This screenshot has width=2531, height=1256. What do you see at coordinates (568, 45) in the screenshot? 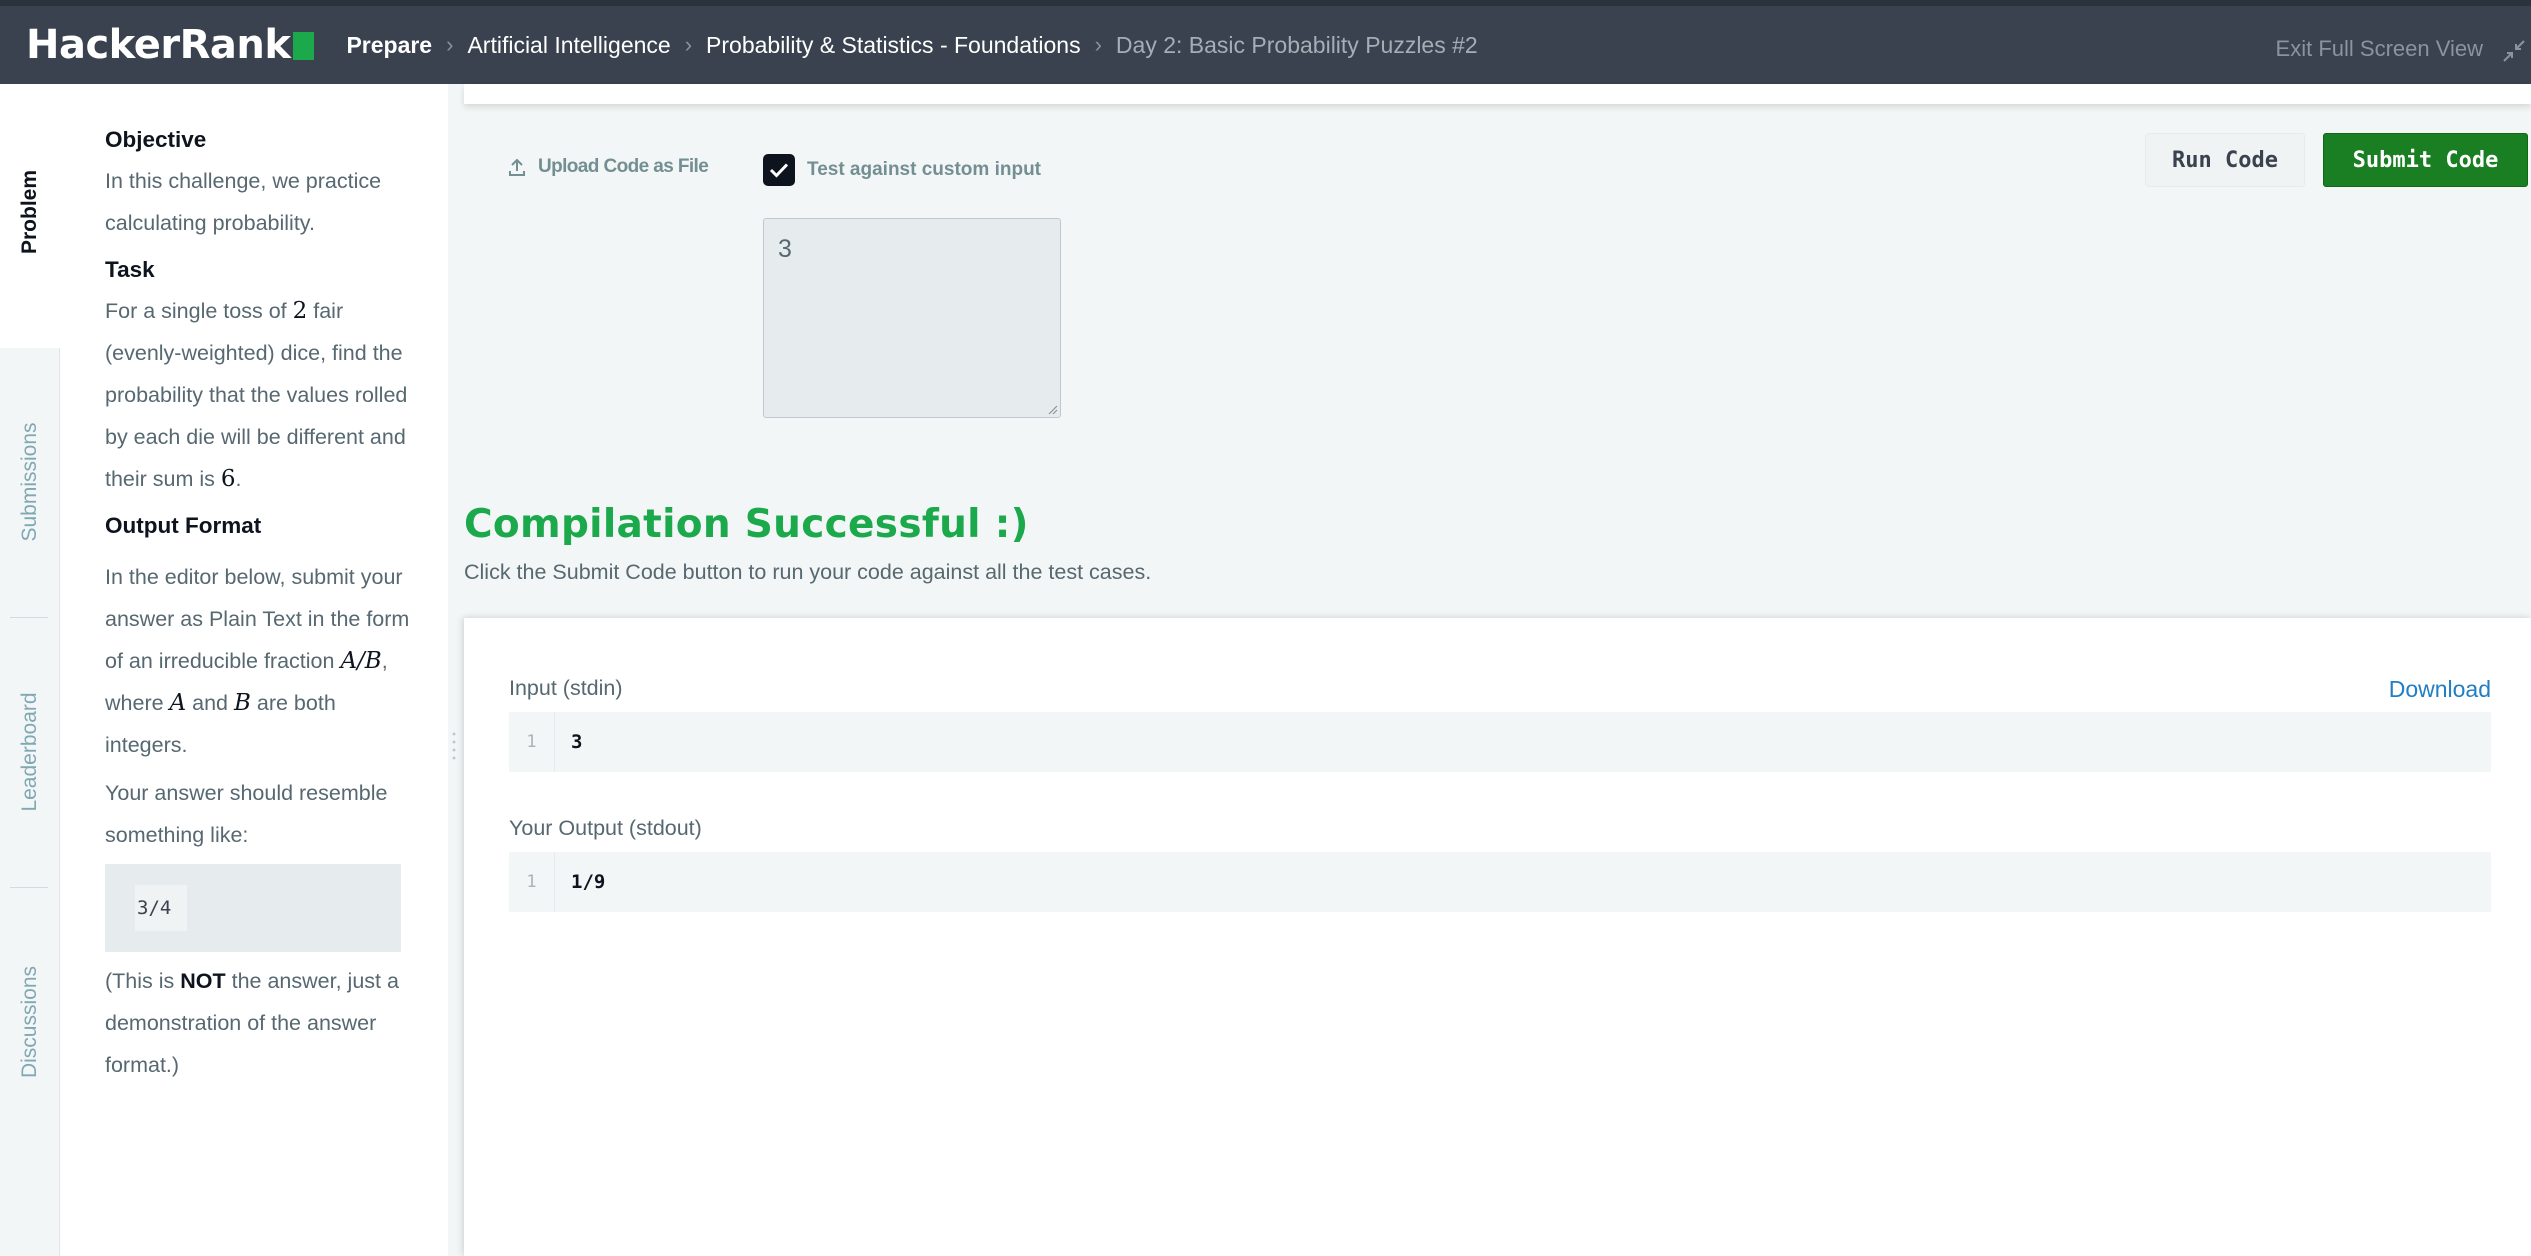
I see `breadcrumb-ai: Artificial Intelligence` at bounding box center [568, 45].